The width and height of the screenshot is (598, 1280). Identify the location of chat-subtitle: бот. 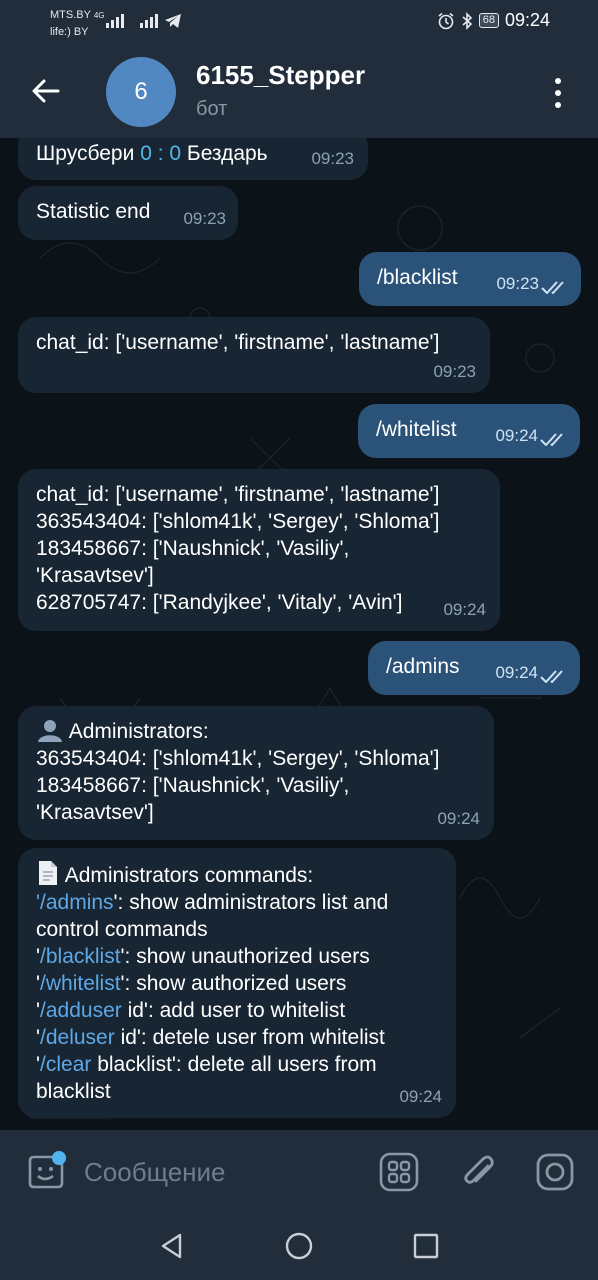
(212, 109).